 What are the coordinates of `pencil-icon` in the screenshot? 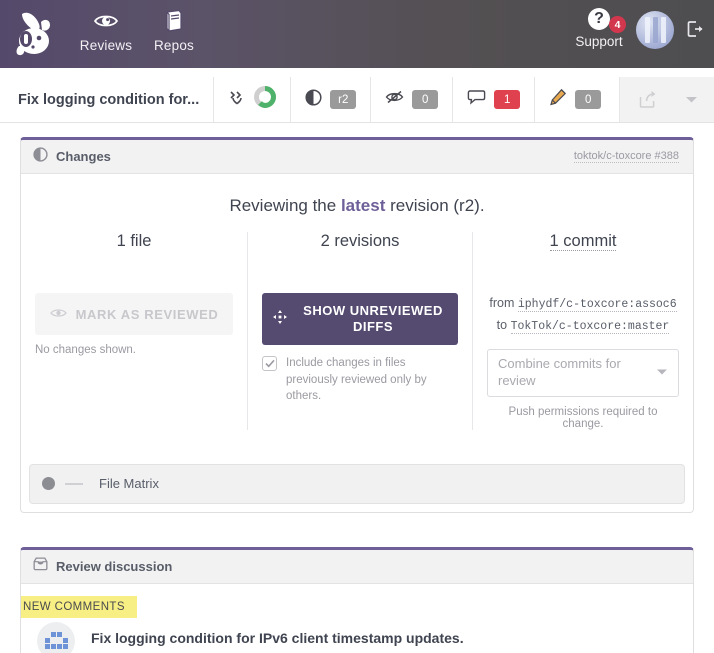 It's located at (558, 99).